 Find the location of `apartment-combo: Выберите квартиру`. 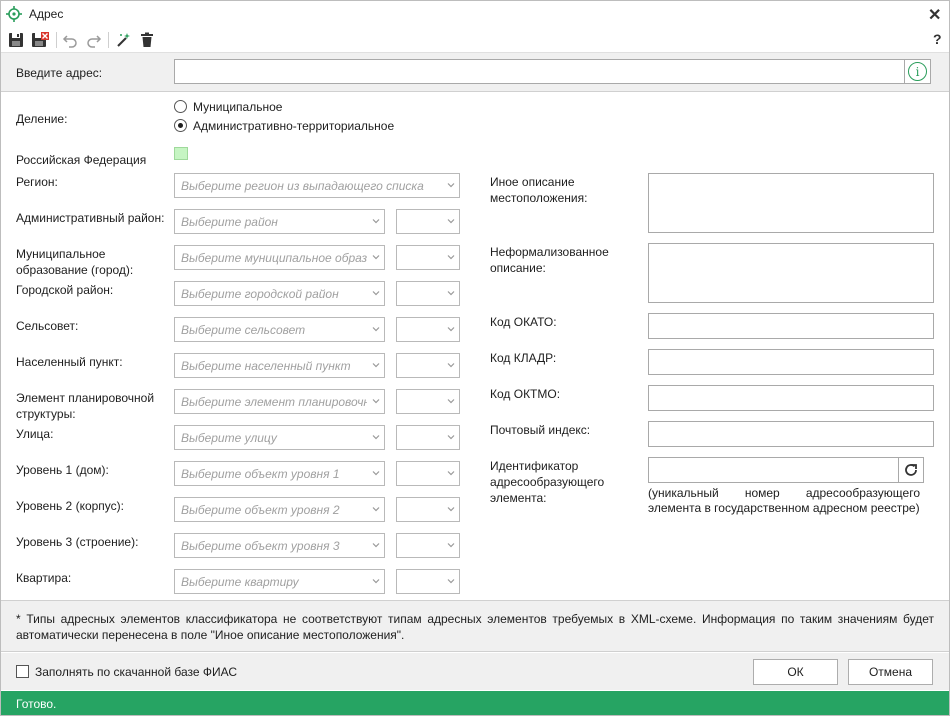

apartment-combo: Выберите квартиру is located at coordinates (279, 581).